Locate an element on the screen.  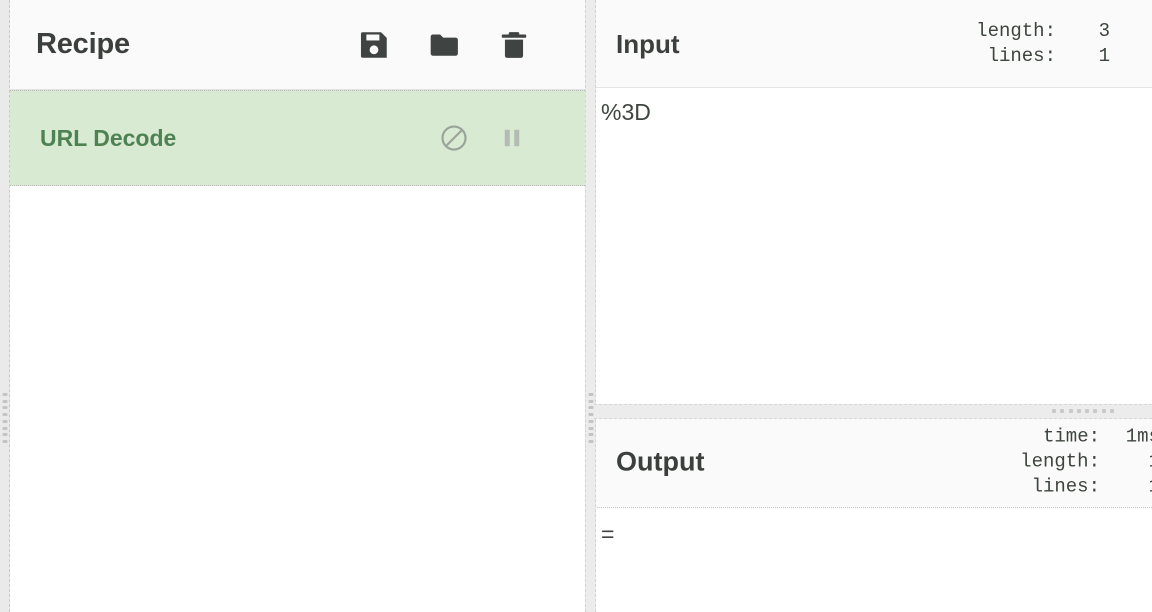
input-output-splitter-gutter is located at coordinates (873, 411).